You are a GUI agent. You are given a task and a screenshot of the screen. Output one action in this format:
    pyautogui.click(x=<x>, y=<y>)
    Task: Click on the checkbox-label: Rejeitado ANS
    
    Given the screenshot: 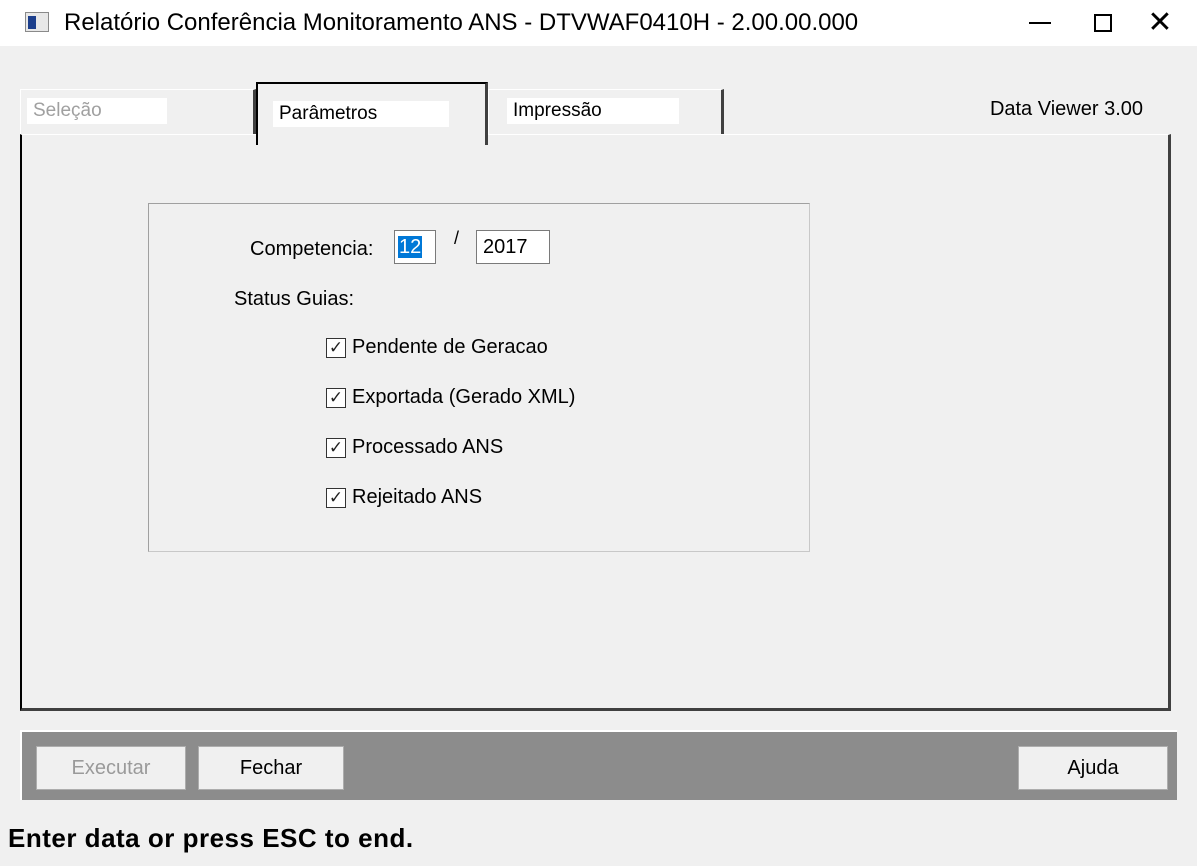 What is the action you would take?
    pyautogui.click(x=417, y=497)
    